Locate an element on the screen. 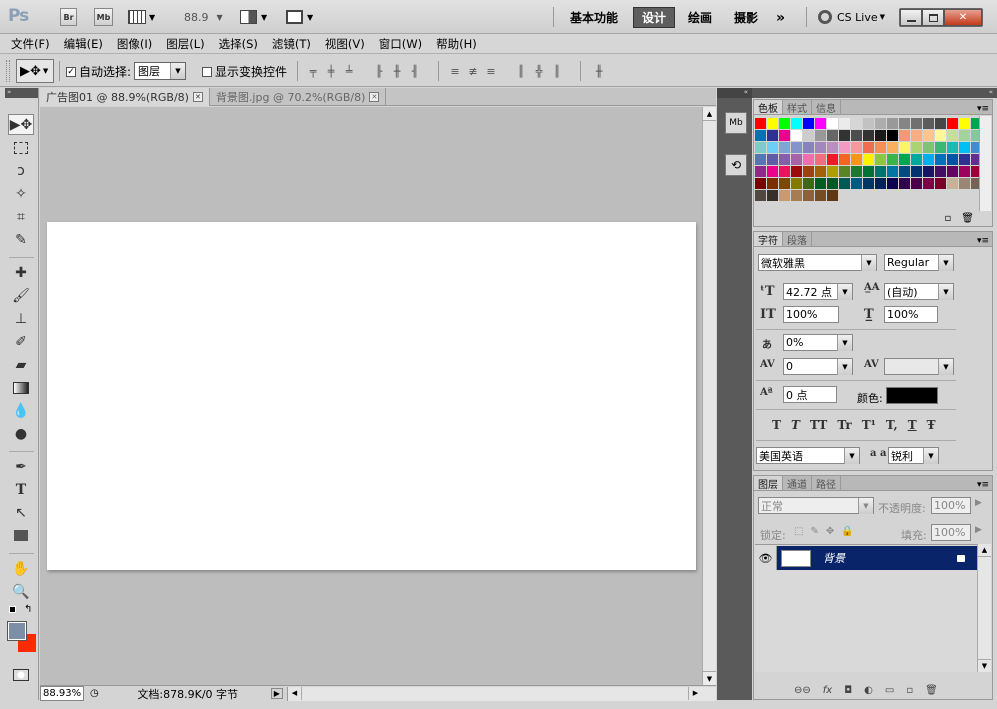  eye-icon: 👁 is located at coordinates (766, 558).